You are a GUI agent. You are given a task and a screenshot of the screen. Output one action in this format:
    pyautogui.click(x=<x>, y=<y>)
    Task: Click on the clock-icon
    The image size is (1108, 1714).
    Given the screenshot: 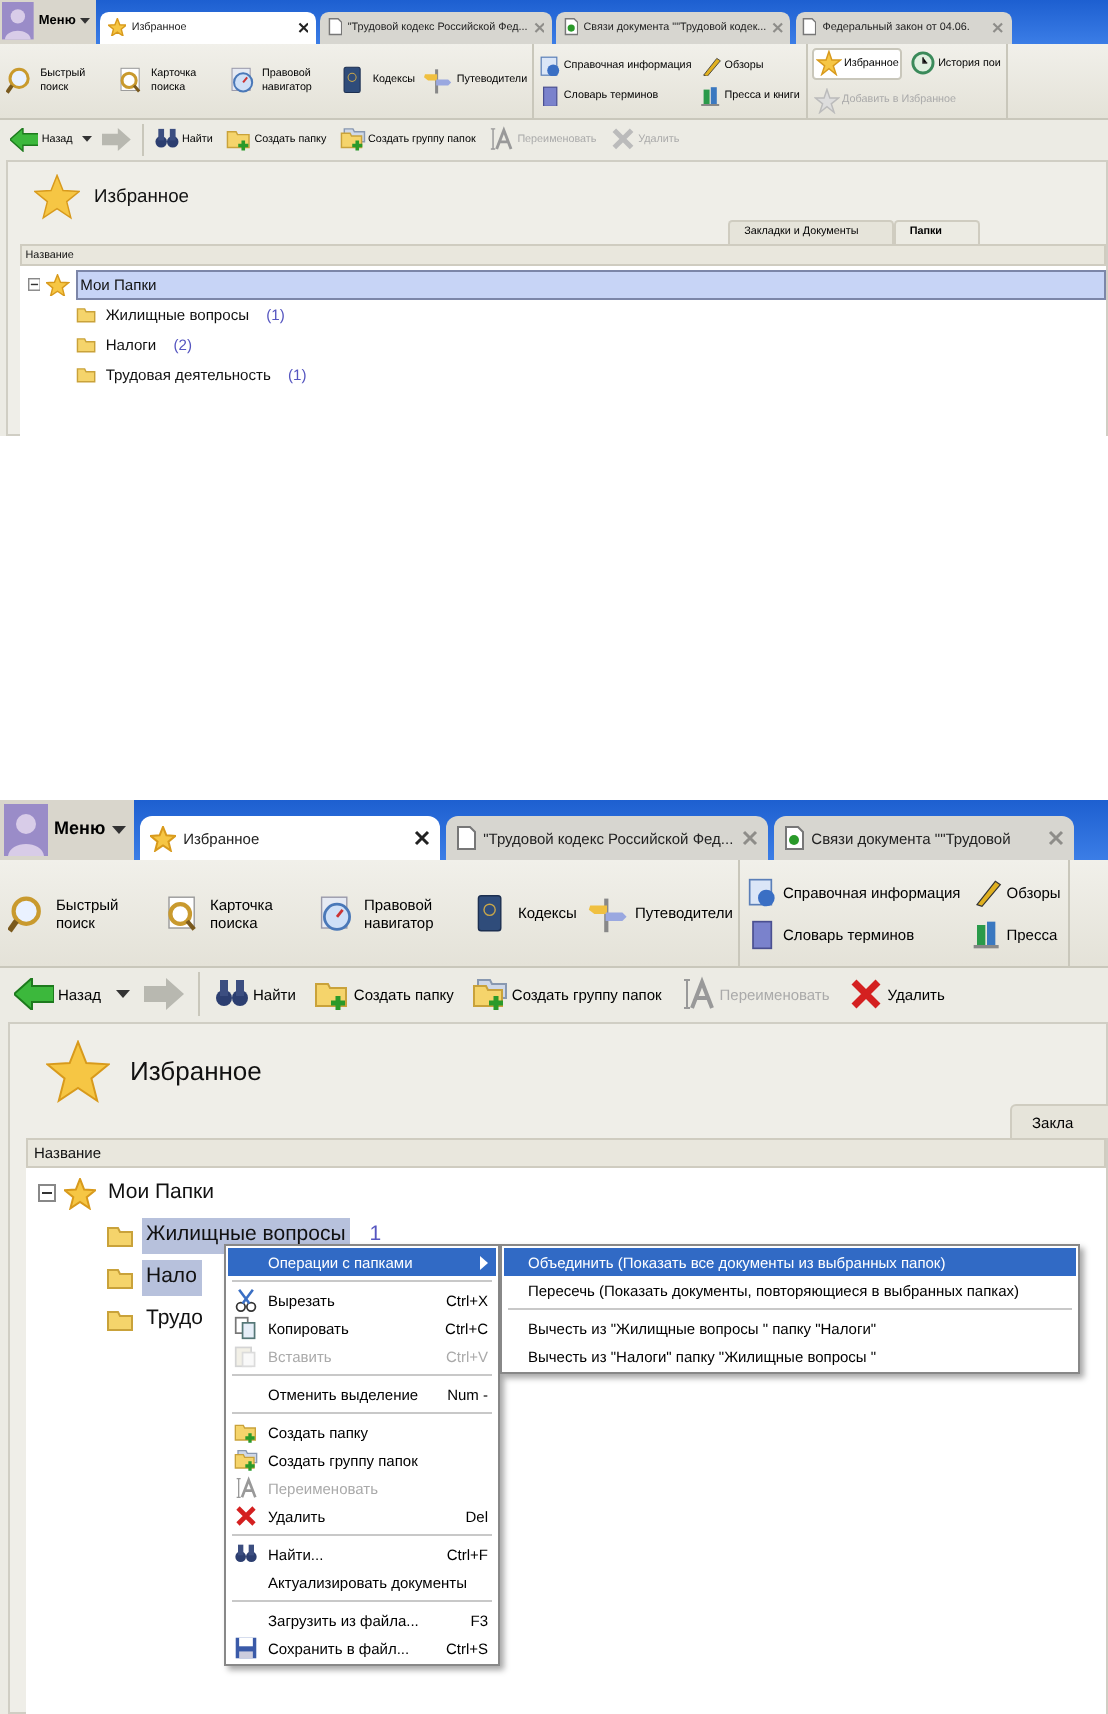 What is the action you would take?
    pyautogui.click(x=922, y=63)
    